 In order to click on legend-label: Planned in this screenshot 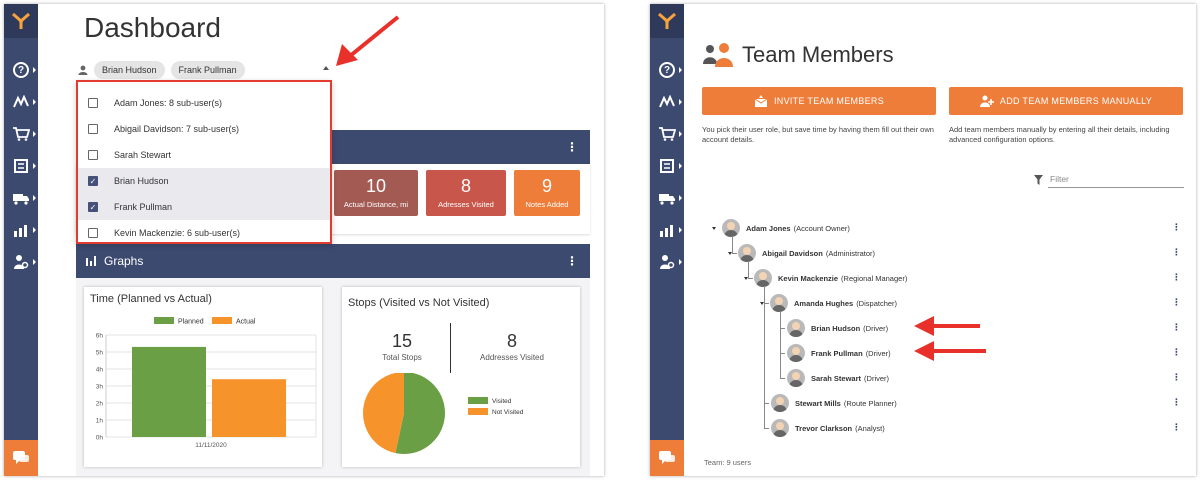, I will do `click(191, 322)`.